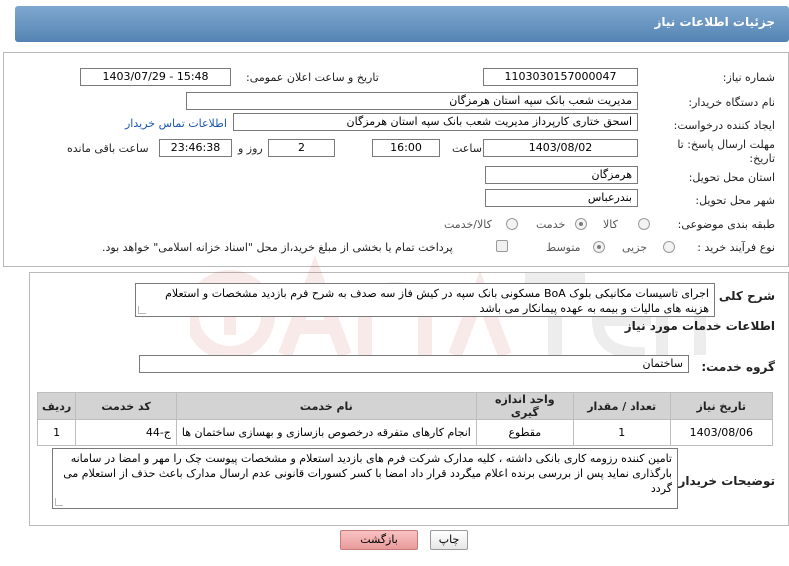 Image resolution: width=789 pixels, height=566 pixels. What do you see at coordinates (561, 198) in the screenshot?
I see `city-field: بندرعباس` at bounding box center [561, 198].